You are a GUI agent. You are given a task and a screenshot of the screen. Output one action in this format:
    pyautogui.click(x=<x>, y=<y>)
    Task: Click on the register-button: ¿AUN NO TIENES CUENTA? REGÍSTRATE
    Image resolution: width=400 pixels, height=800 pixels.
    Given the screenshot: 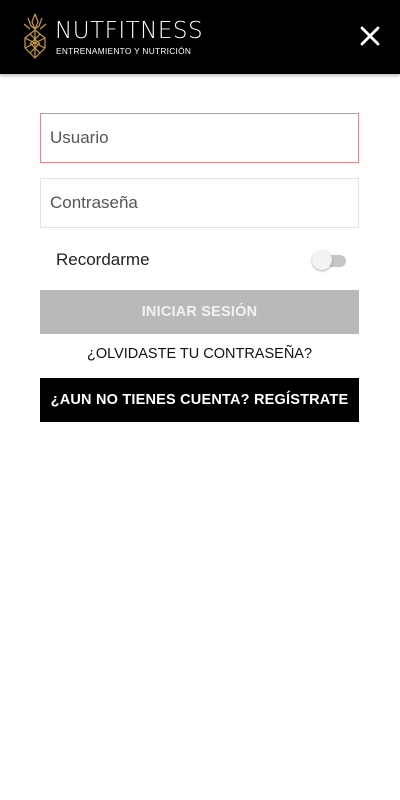 What is the action you would take?
    pyautogui.click(x=199, y=400)
    